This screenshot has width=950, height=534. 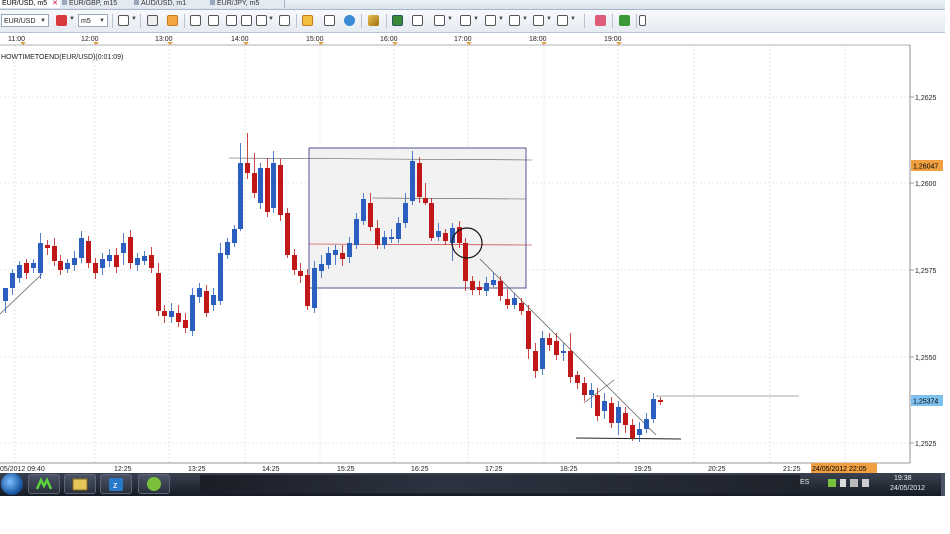 What do you see at coordinates (349, 20) in the screenshot?
I see `globe-icon` at bounding box center [349, 20].